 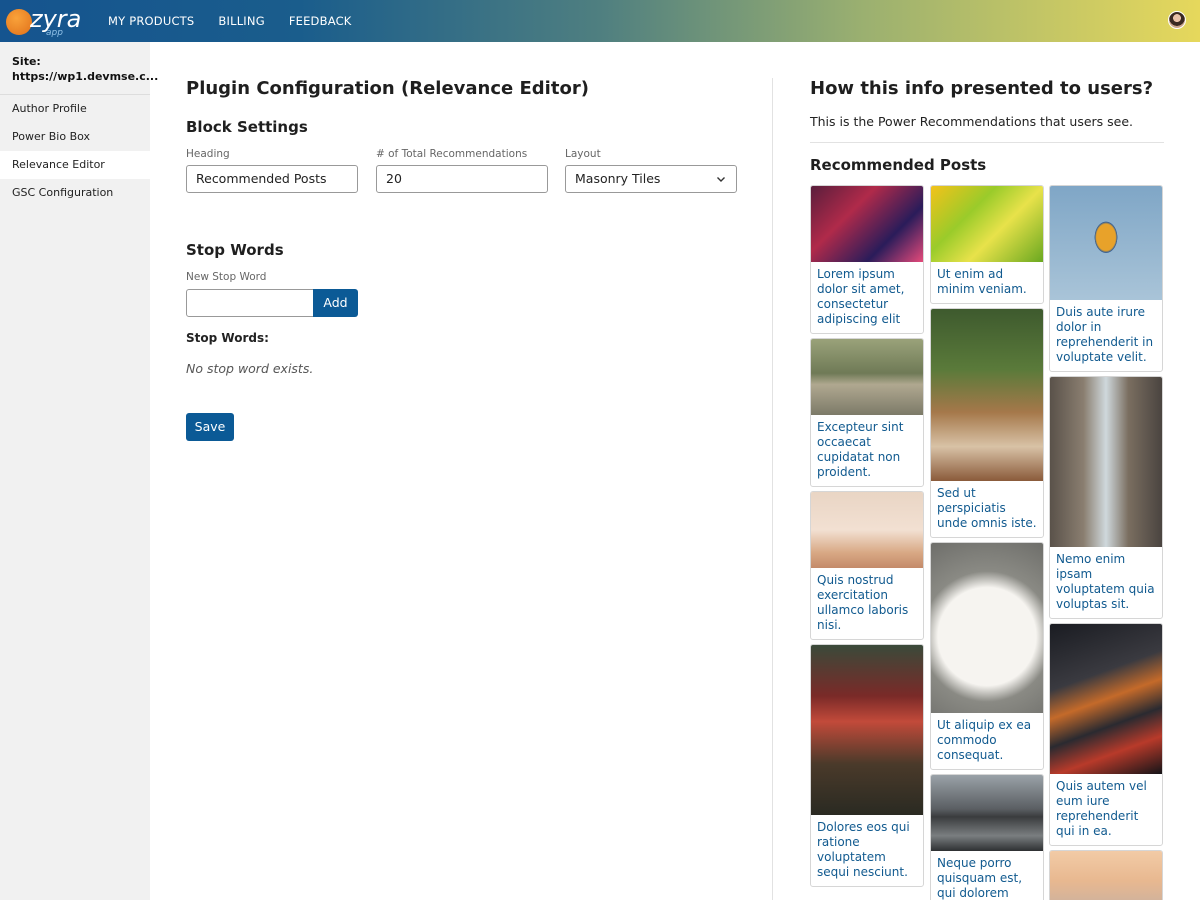 I want to click on nav-my-products: MY PRODUCTS, so click(x=151, y=21).